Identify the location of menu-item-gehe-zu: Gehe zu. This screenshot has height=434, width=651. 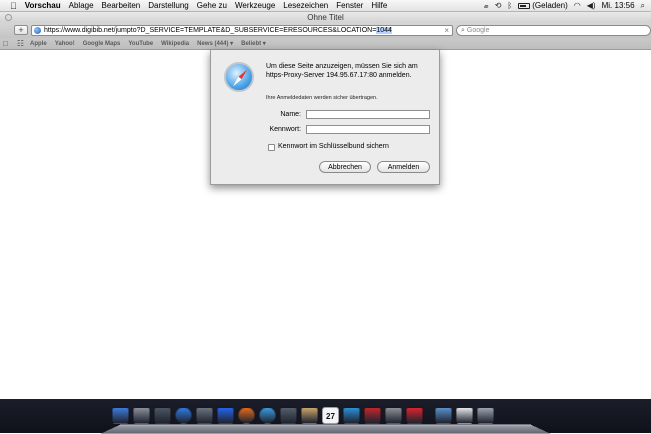
(212, 5).